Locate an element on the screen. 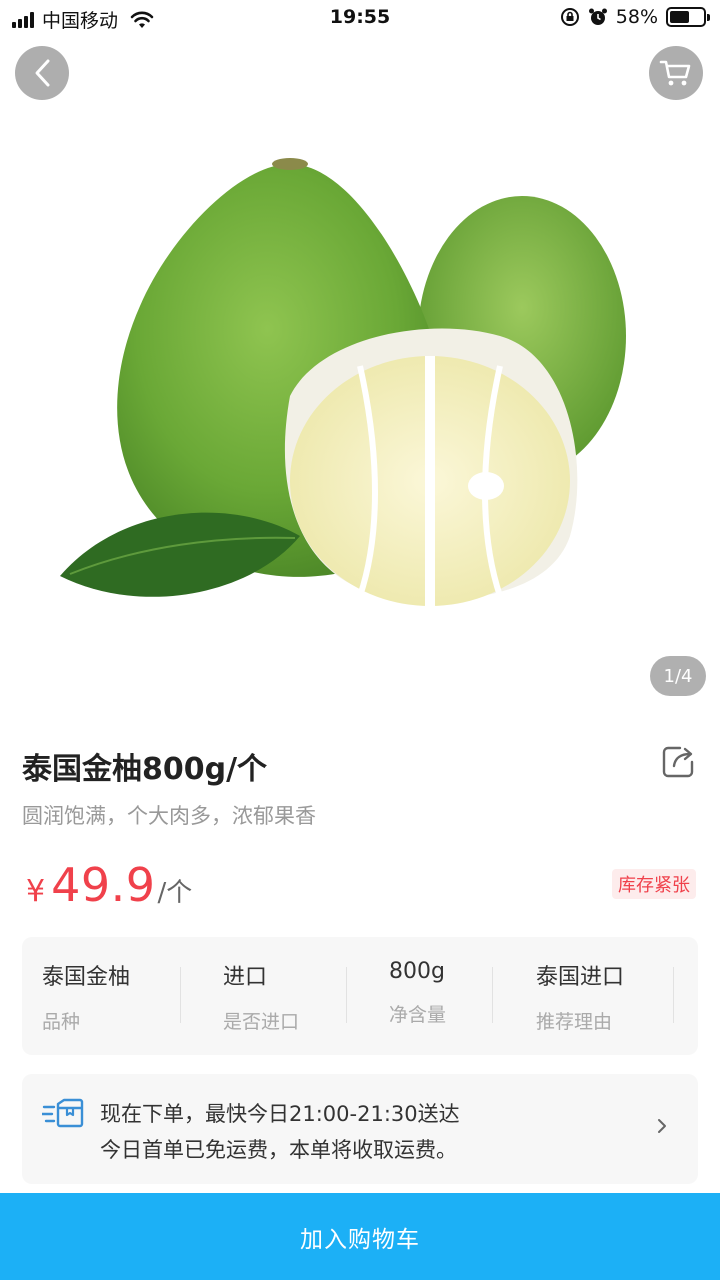 The image size is (720, 1280). attribute-imported: 进口 是否进口 is located at coordinates (261, 996).